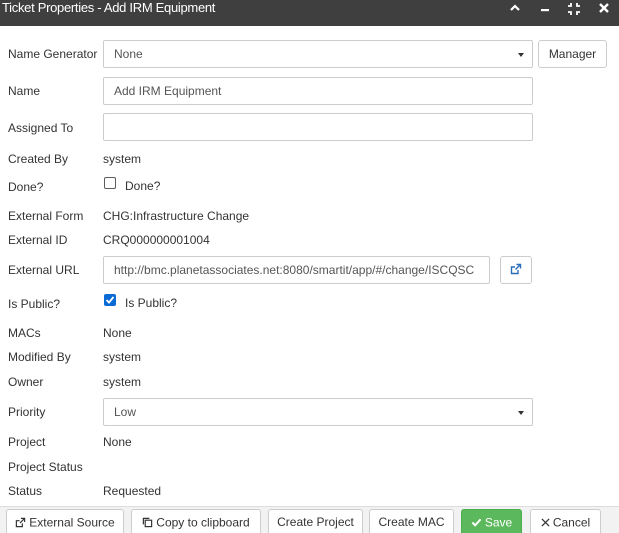 The width and height of the screenshot is (619, 533). Describe the element at coordinates (39, 357) in the screenshot. I see `modified-by-label: Modified By` at that location.